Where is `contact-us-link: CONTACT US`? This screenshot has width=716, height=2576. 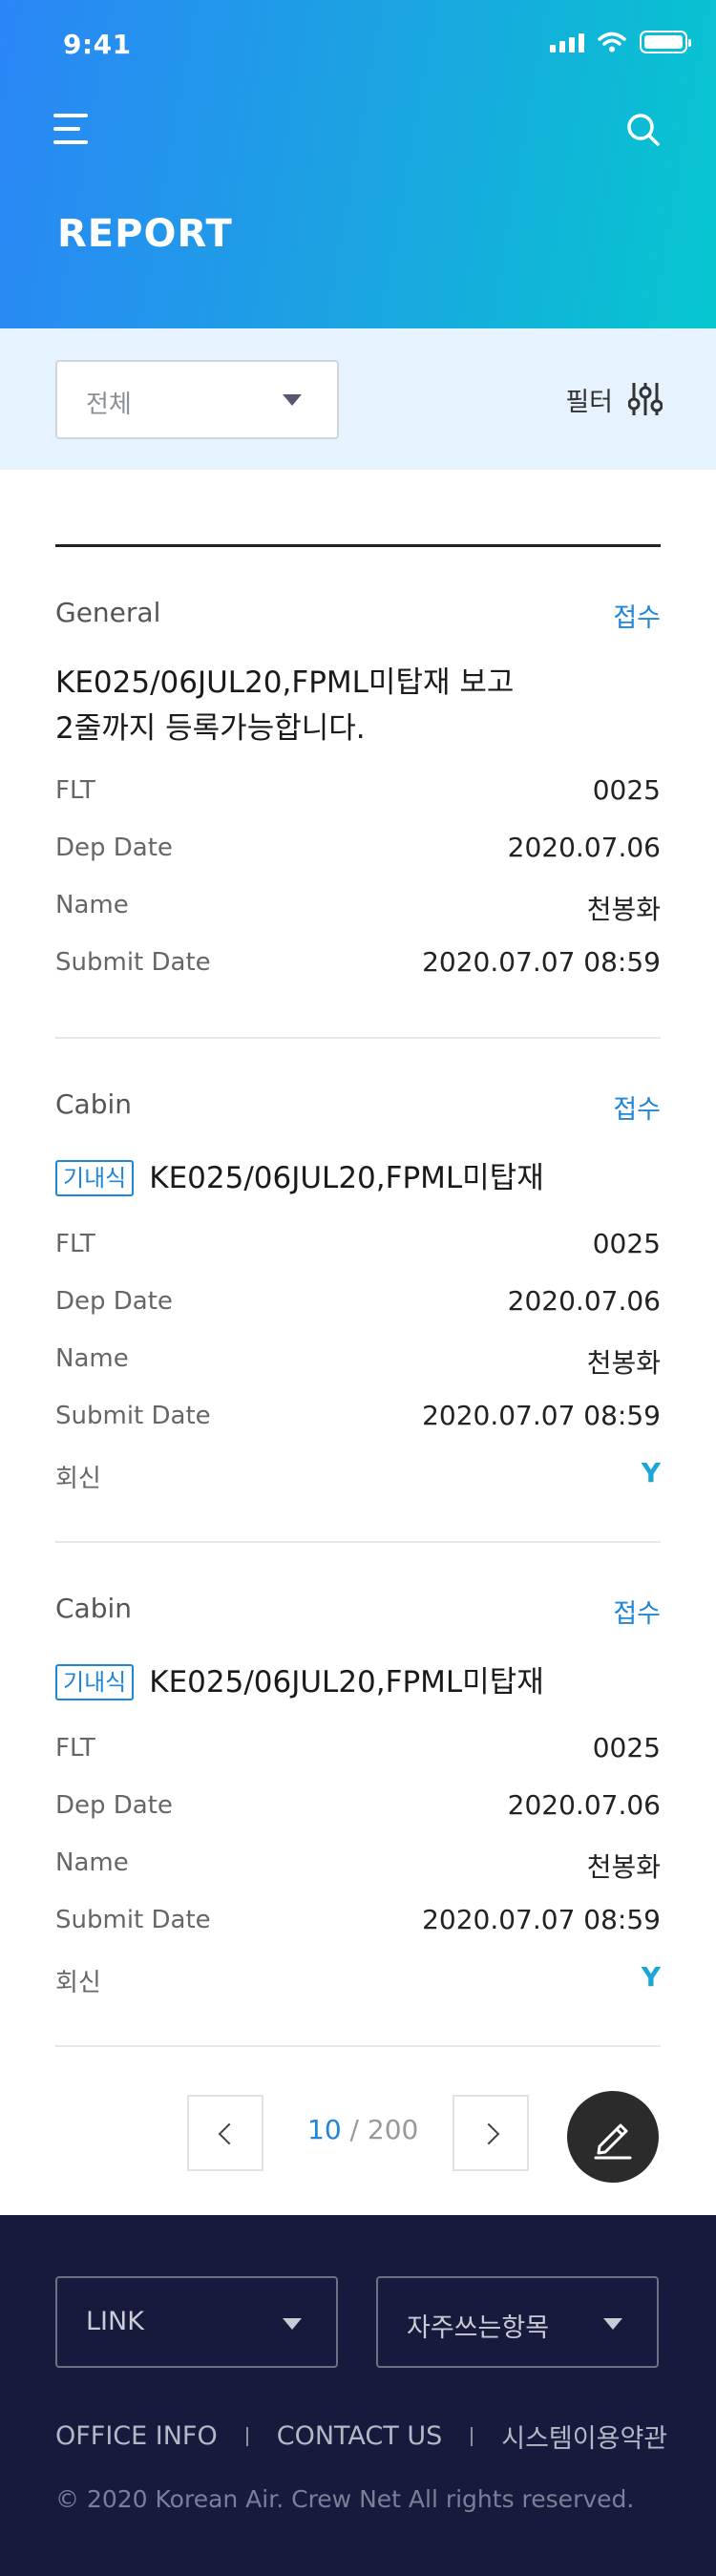
contact-us-link: CONTACT US is located at coordinates (360, 2436).